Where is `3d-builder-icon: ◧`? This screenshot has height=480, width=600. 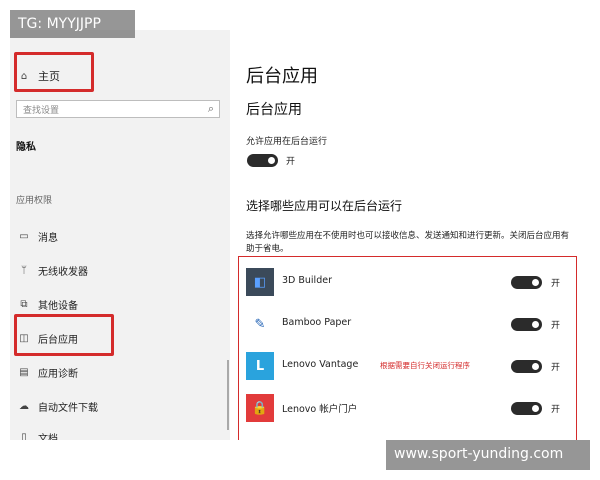 3d-builder-icon: ◧ is located at coordinates (260, 282).